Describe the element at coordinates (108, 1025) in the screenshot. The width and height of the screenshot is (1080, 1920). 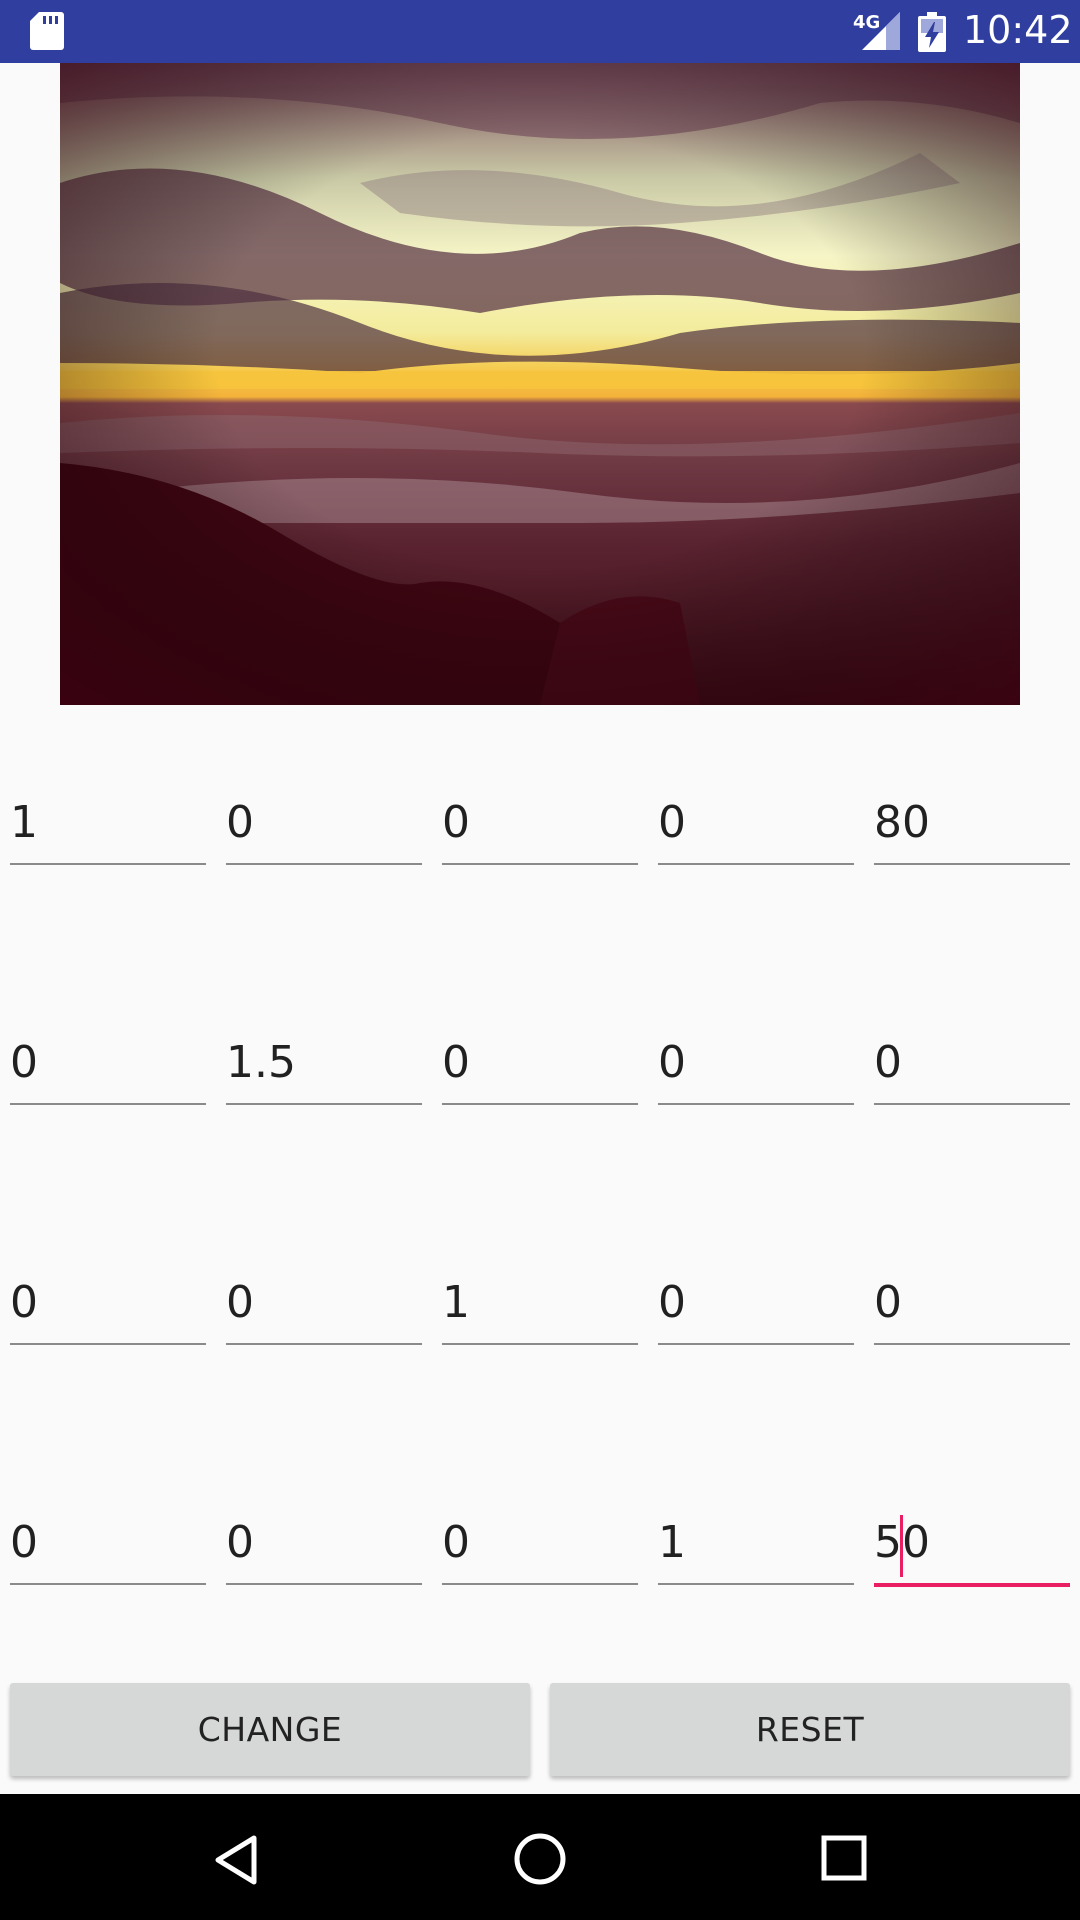
I see `matrix-field-r1-c0: 0` at that location.